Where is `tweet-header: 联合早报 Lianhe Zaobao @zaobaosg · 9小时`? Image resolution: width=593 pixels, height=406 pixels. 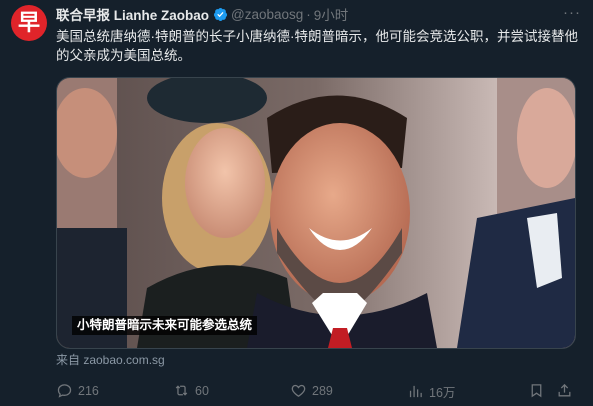 tweet-header: 联合早报 Lianhe Zaobao @zaobaosg · 9小时 is located at coordinates (202, 14).